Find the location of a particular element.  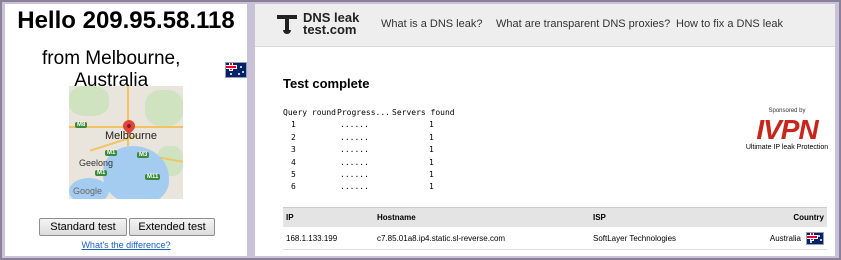

location-map: M8 M3 M1 M11 M1 Melbourne Geelong Google is located at coordinates (126, 142).